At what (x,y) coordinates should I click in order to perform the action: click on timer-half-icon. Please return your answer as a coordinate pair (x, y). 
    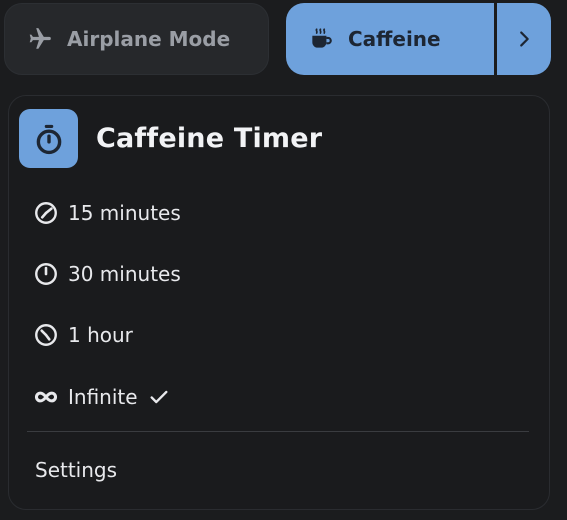
    Looking at the image, I should click on (46, 274).